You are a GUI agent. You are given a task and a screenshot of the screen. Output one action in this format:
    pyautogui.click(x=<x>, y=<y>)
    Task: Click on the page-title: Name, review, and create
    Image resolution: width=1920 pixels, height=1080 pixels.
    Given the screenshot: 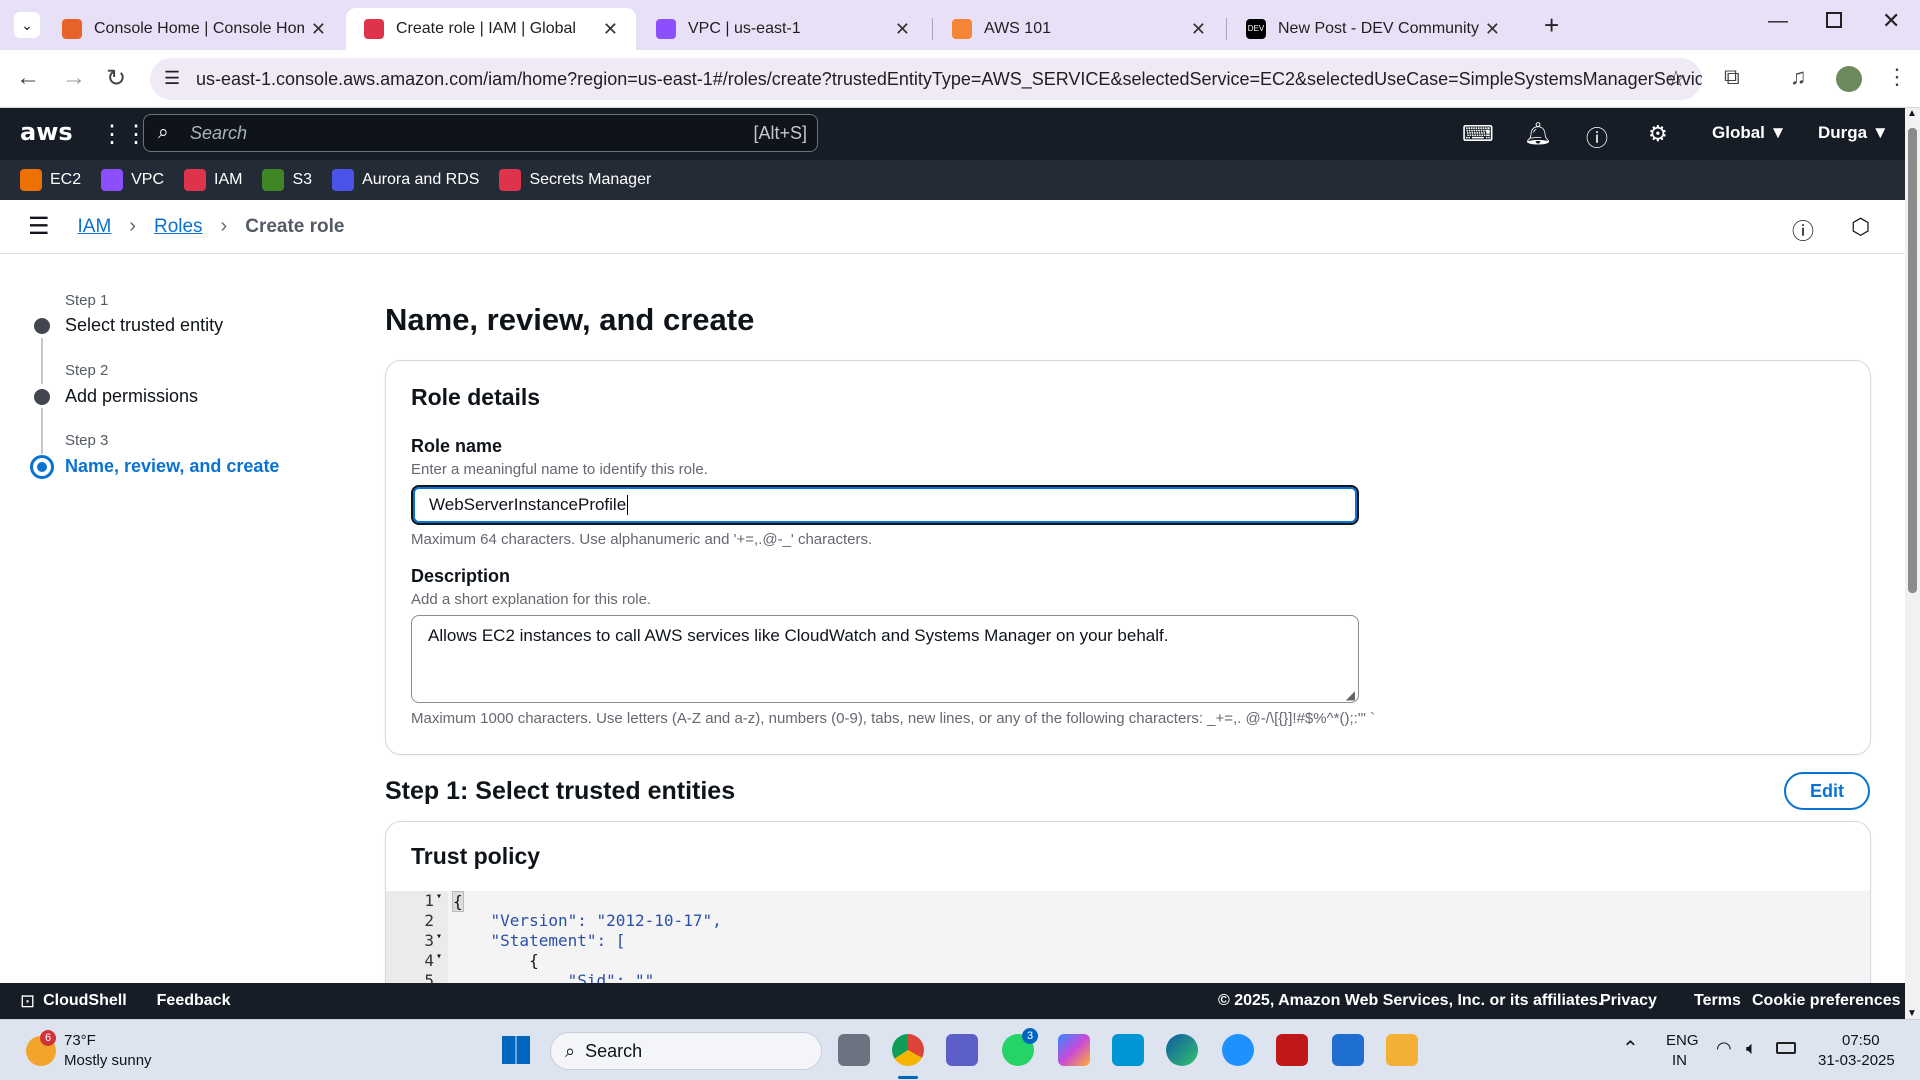 What is the action you would take?
    pyautogui.click(x=570, y=319)
    